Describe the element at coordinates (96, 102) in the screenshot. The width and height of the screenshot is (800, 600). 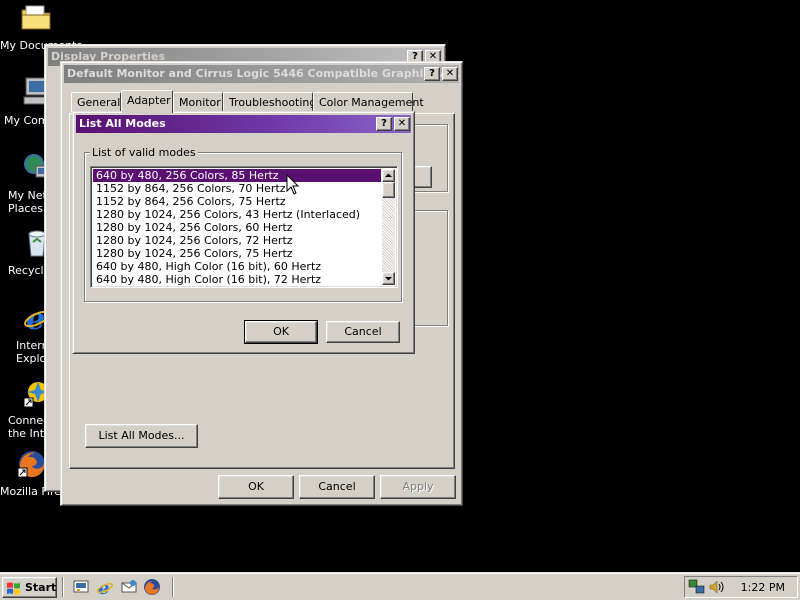
I see `tab-general: General` at that location.